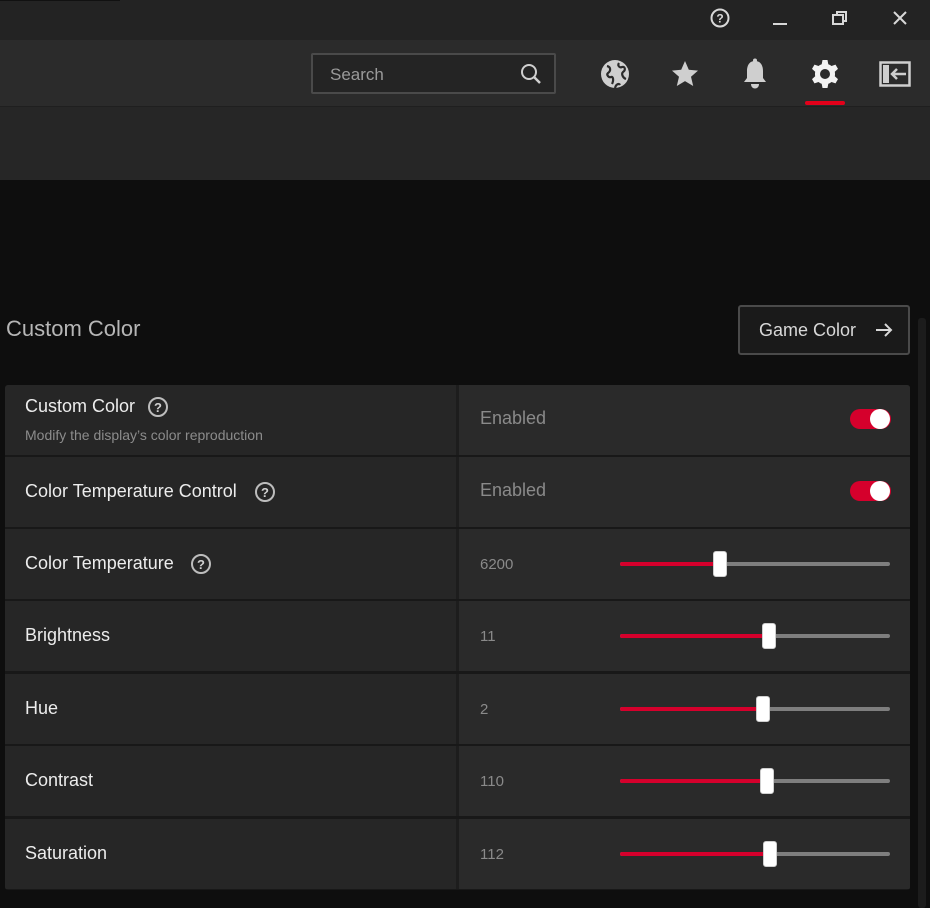 This screenshot has height=908, width=930. Describe the element at coordinates (230, 636) in the screenshot. I see `setting-label-cell: Brightness` at that location.